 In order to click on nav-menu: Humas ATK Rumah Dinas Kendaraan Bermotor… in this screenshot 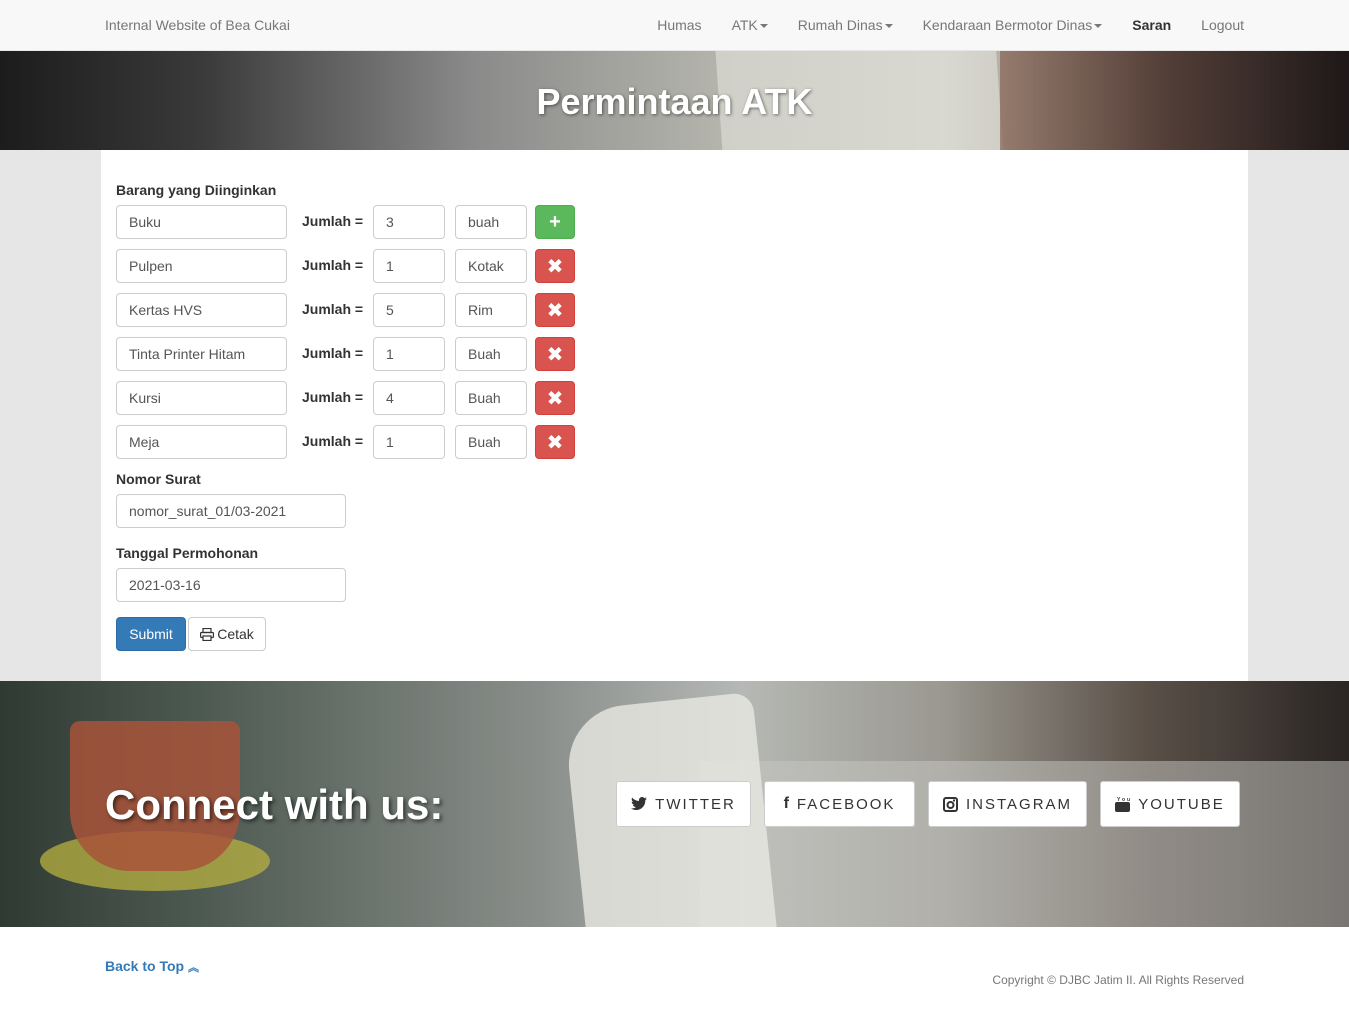, I will do `click(950, 25)`.